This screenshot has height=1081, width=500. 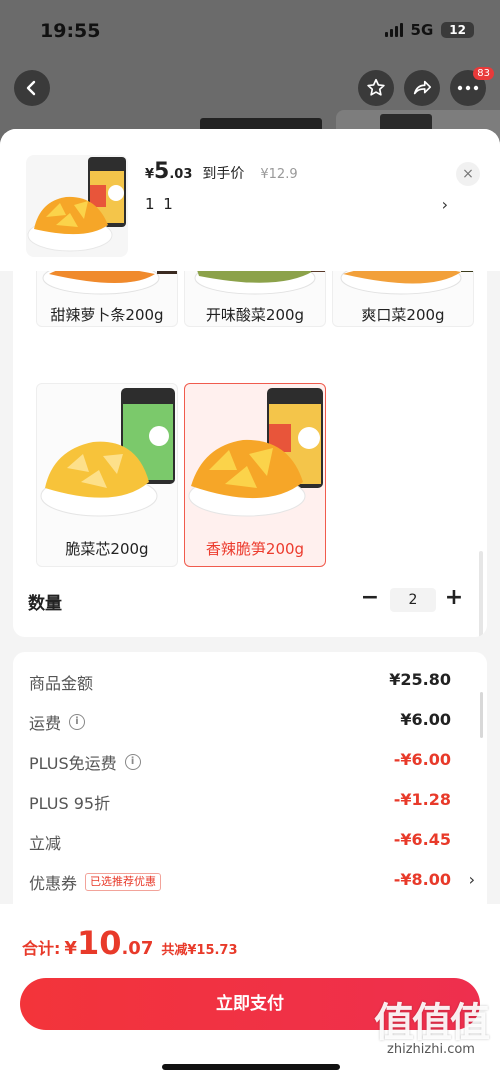 I want to click on total-currency: ¥, so click(x=70, y=948).